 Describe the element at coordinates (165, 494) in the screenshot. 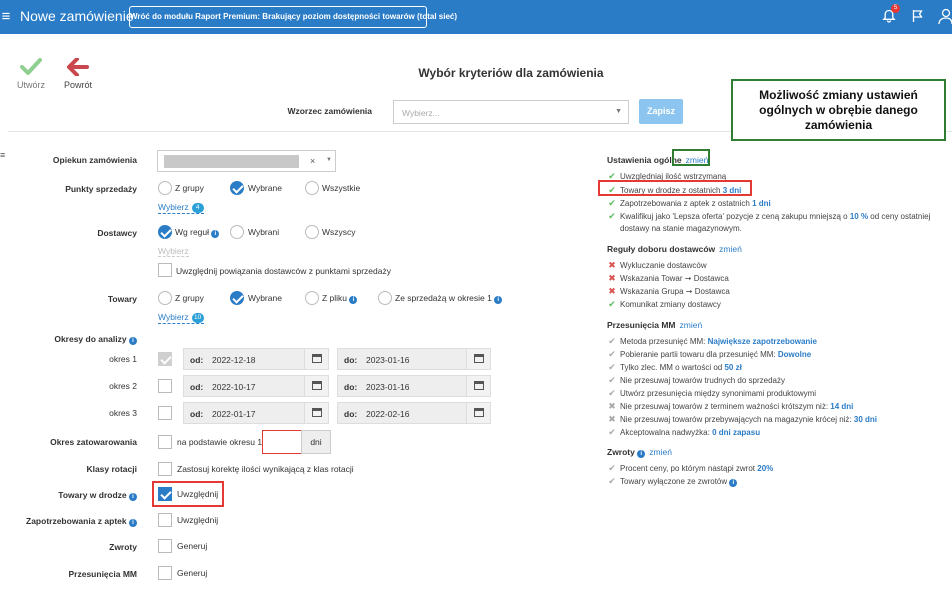

I see `towary-drodze-checkbox` at that location.